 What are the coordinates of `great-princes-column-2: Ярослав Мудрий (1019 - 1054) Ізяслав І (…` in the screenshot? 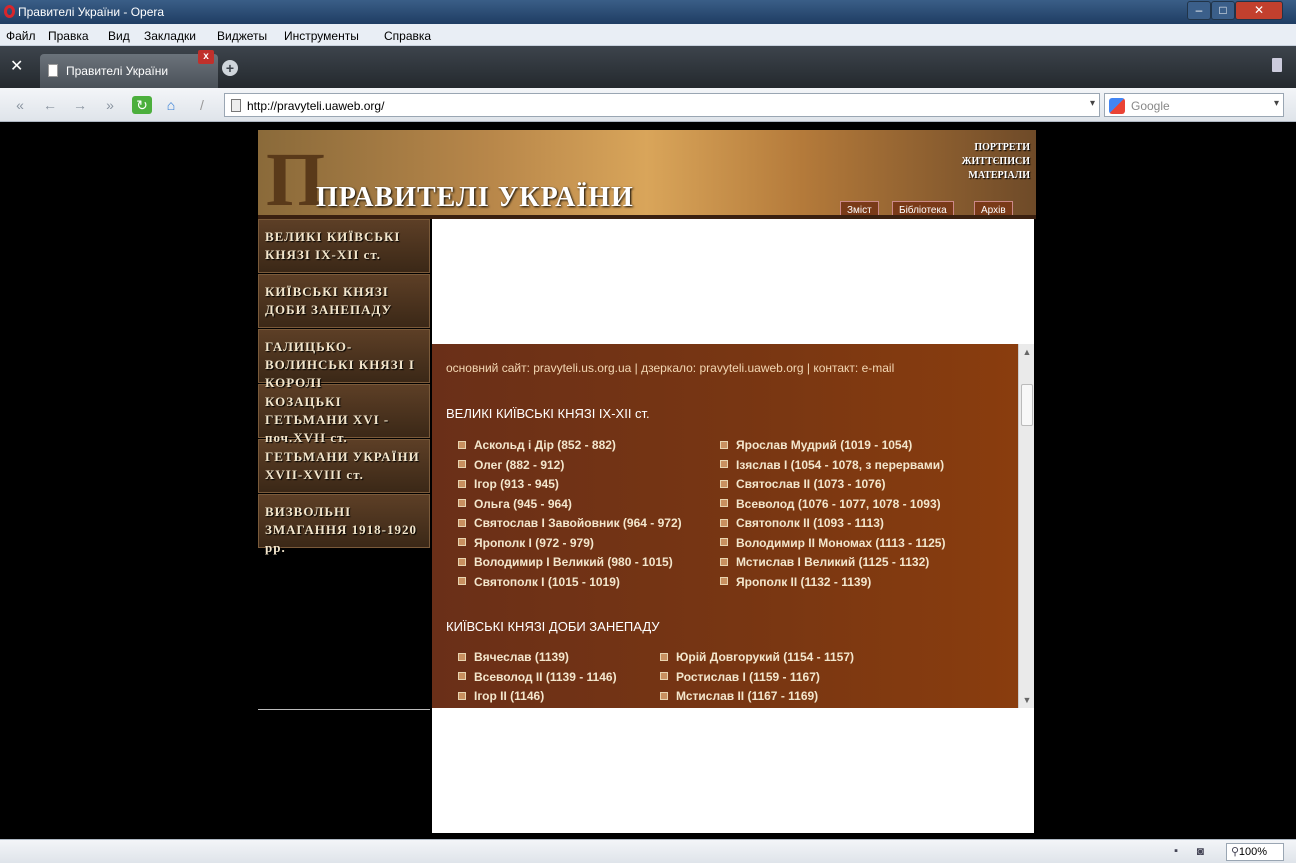 It's located at (832, 516).